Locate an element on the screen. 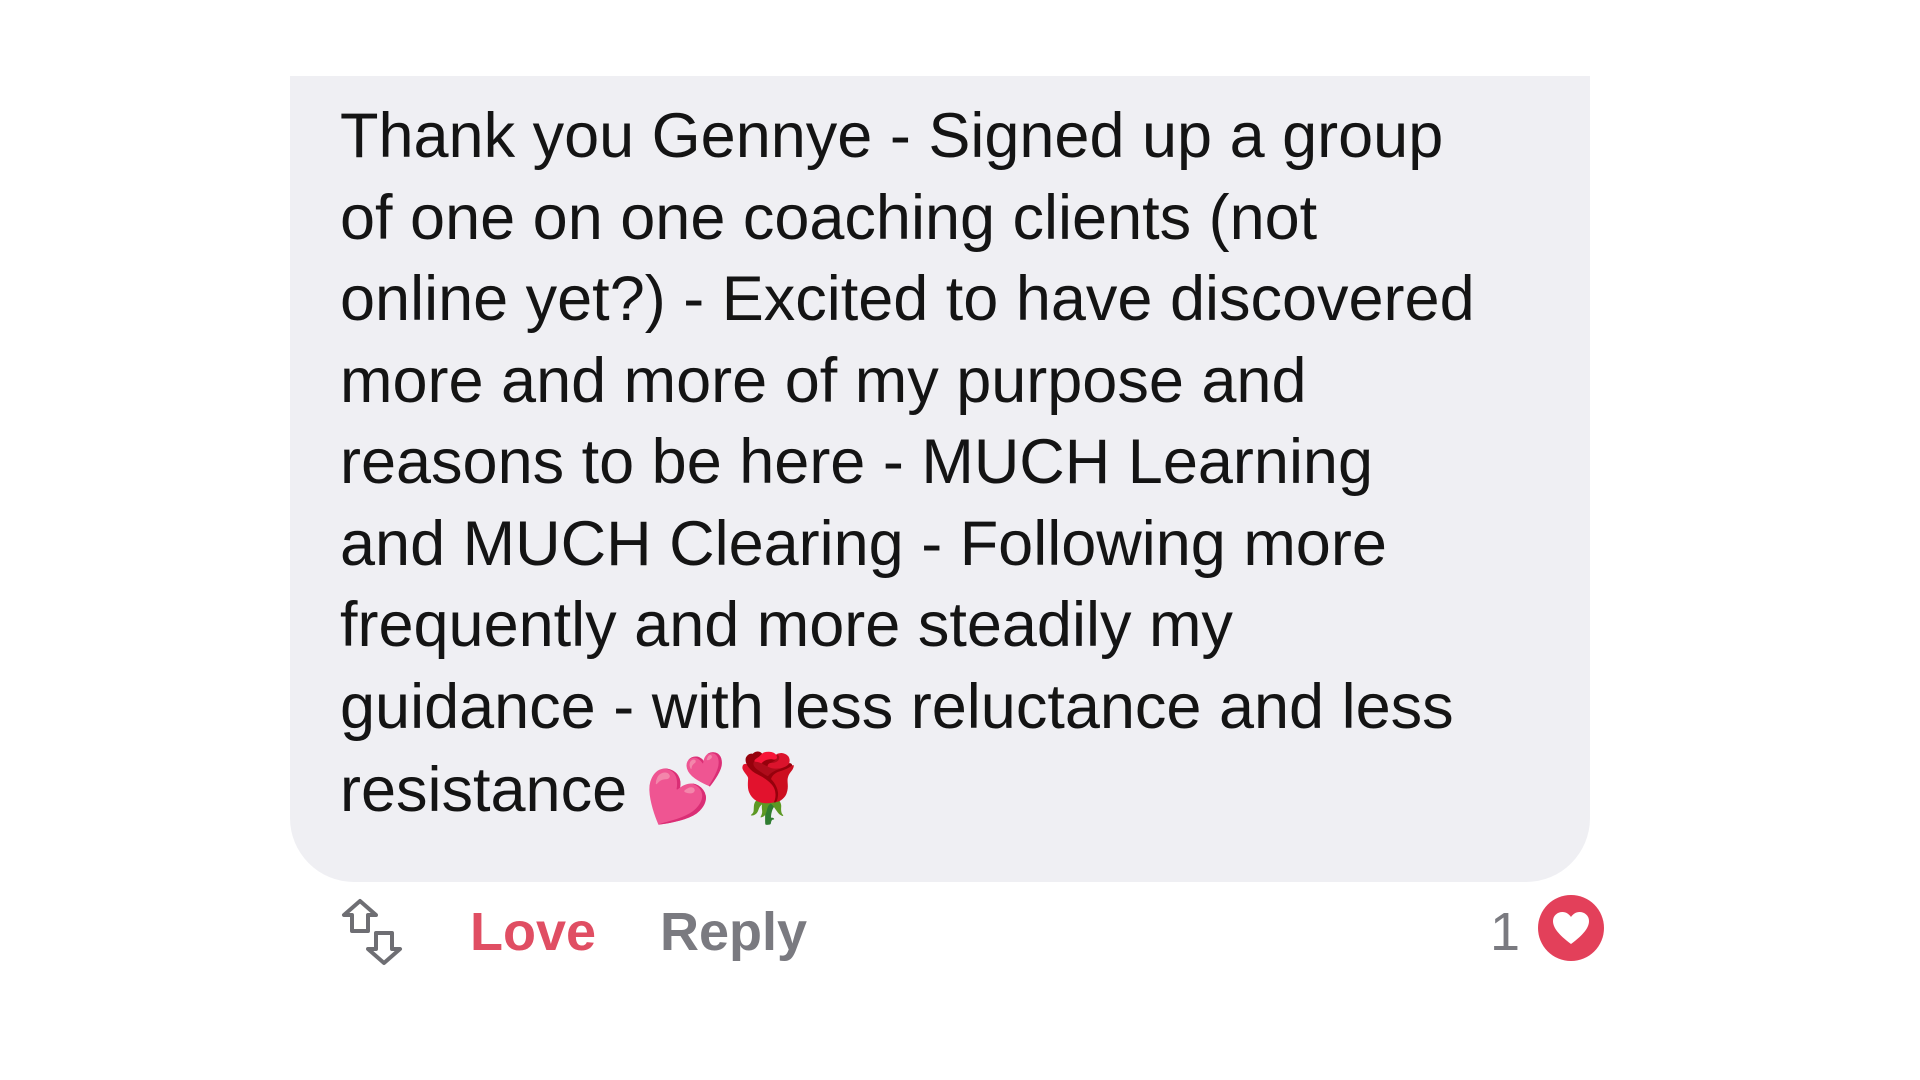  reply-button: Reply is located at coordinates (733, 932).